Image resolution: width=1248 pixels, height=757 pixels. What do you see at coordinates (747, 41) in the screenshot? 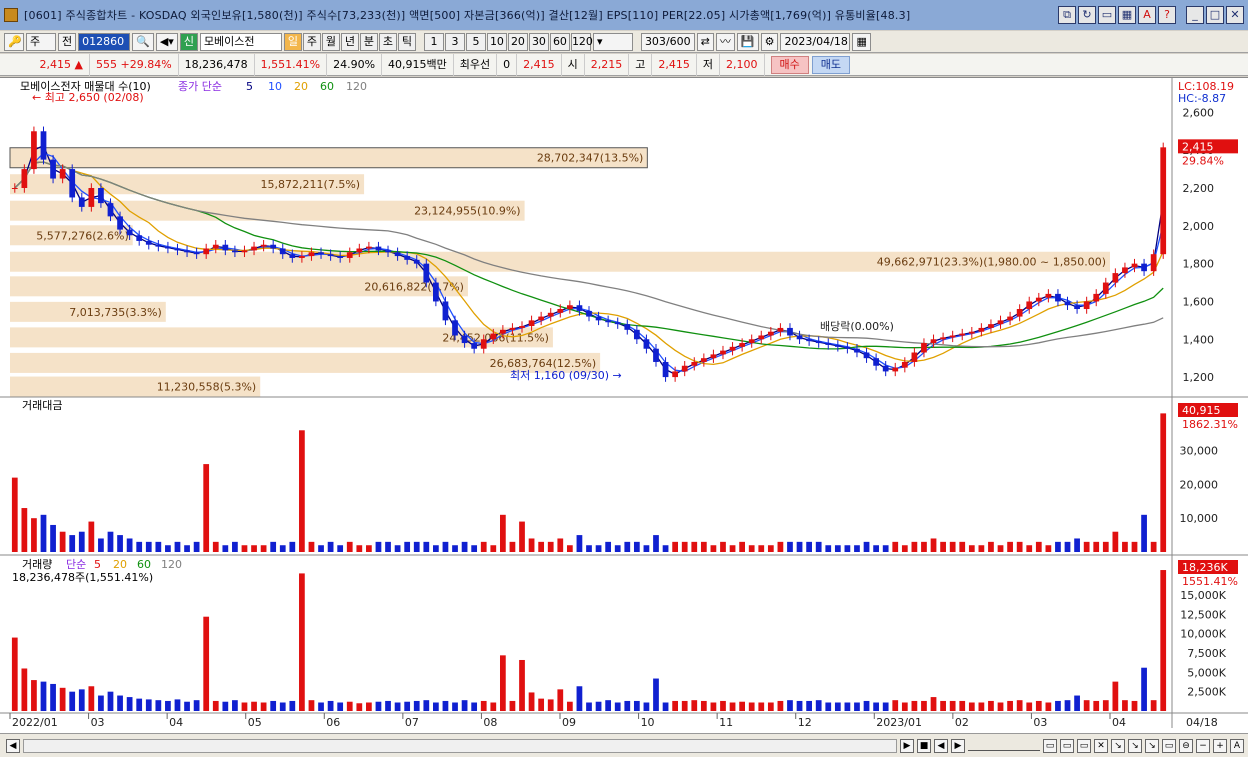
I see `save-icon: 💾` at bounding box center [747, 41].